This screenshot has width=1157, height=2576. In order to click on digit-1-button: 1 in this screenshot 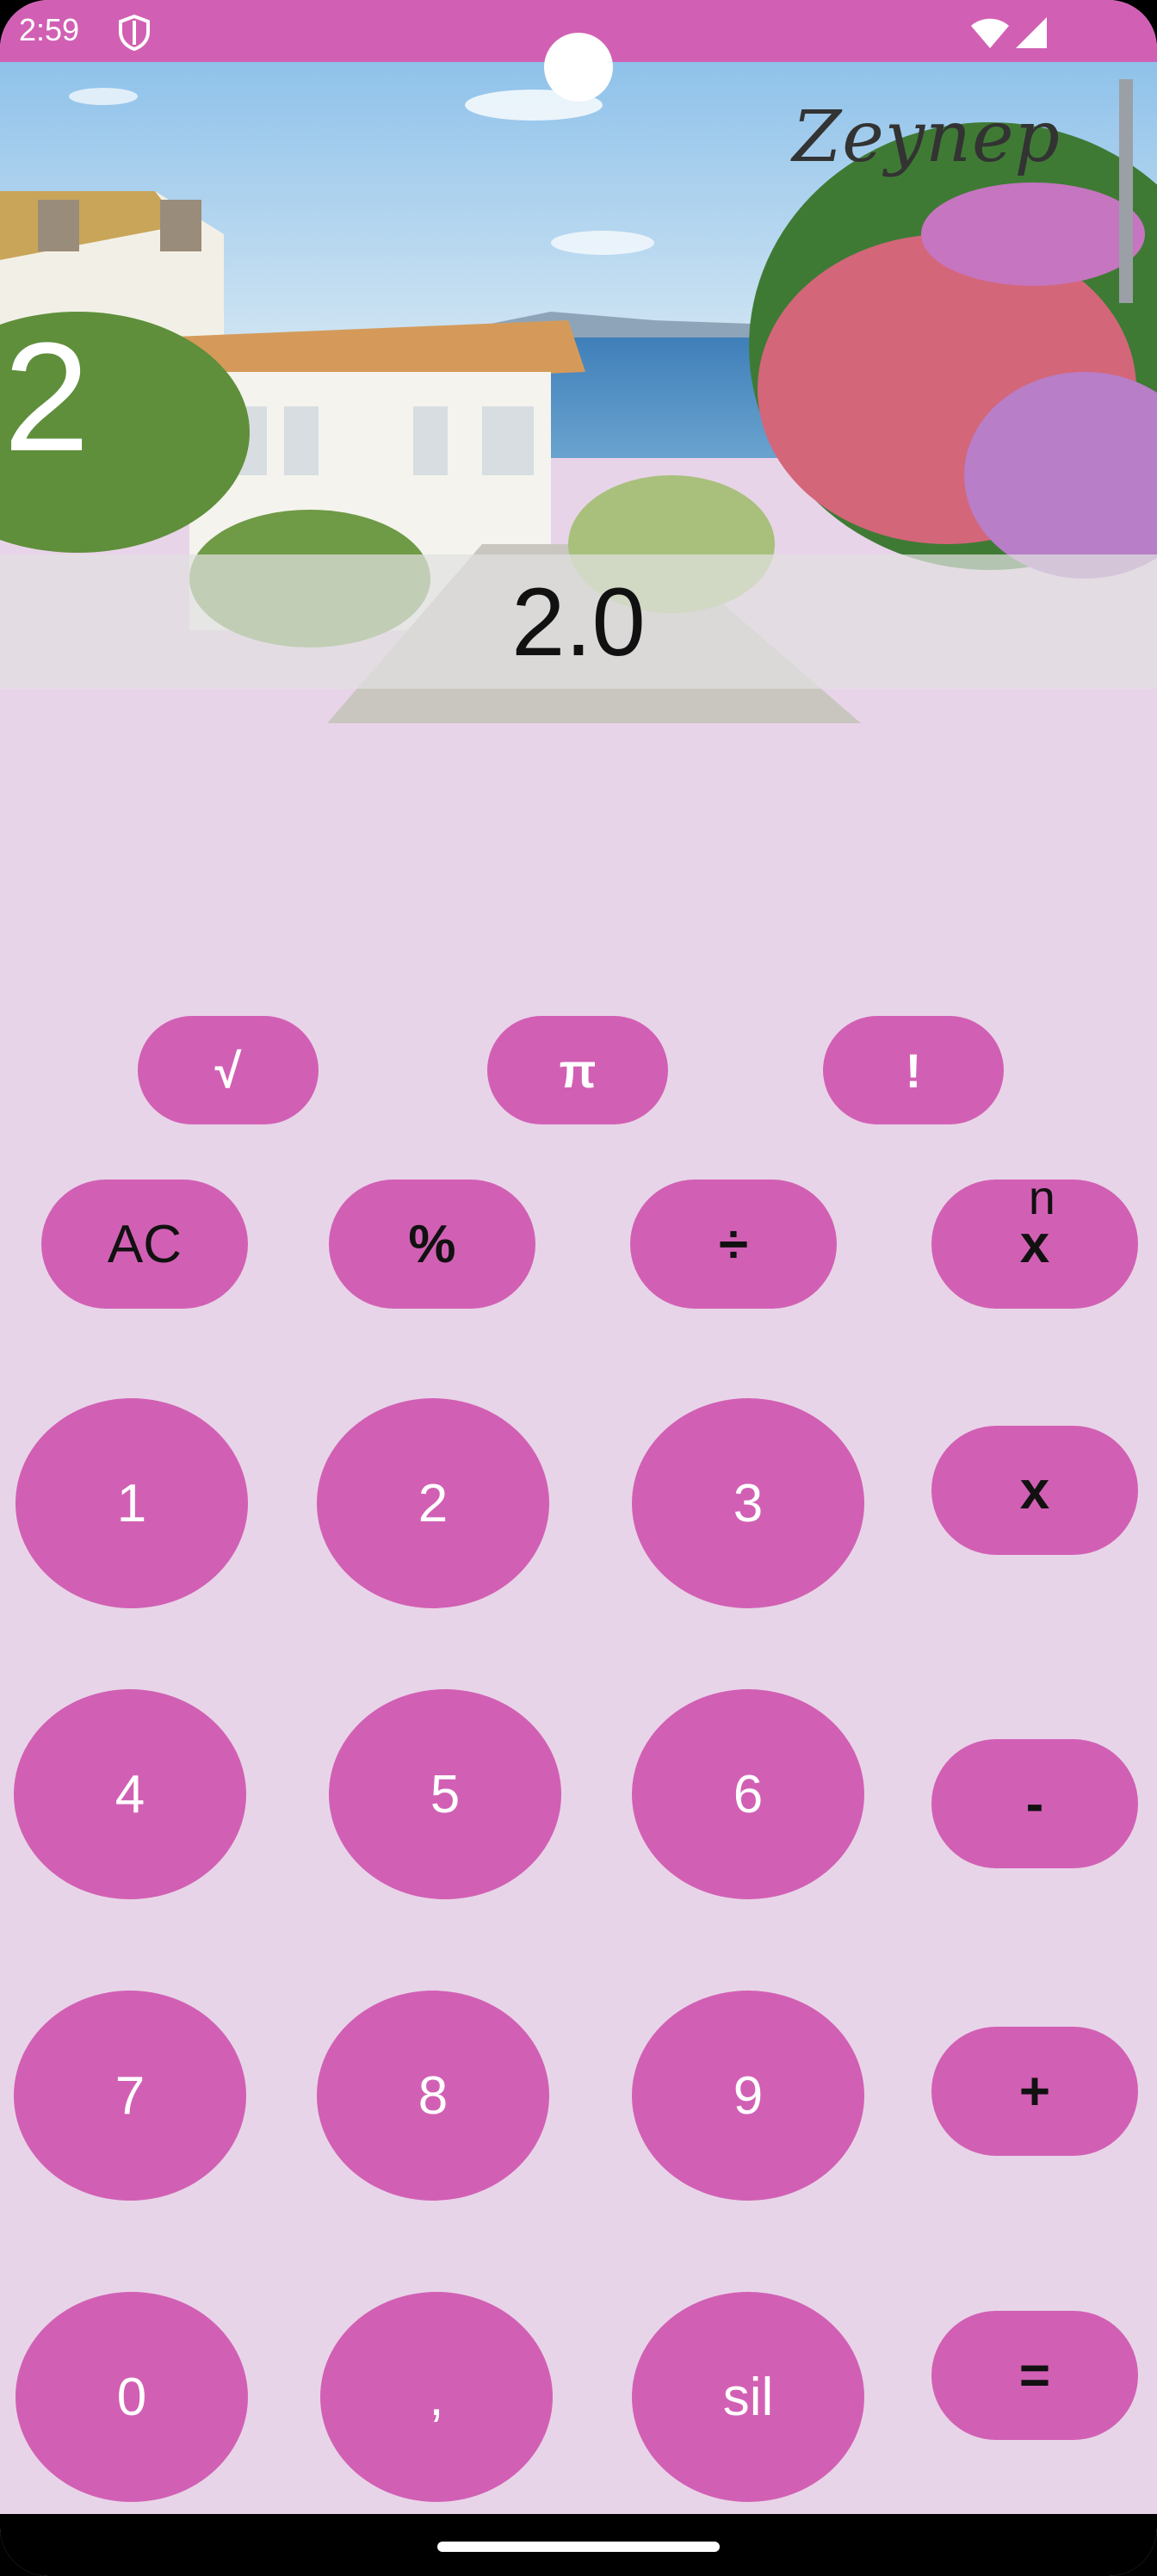, I will do `click(131, 1503)`.